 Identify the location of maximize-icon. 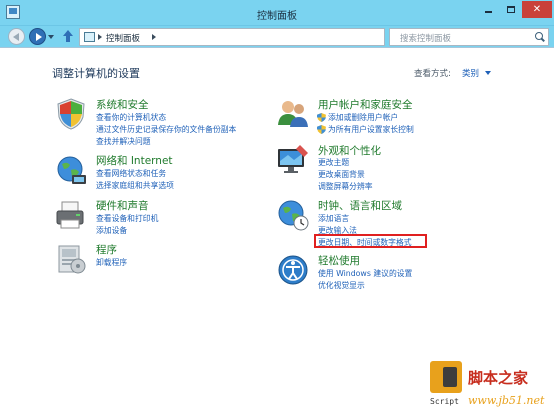
(510, 9).